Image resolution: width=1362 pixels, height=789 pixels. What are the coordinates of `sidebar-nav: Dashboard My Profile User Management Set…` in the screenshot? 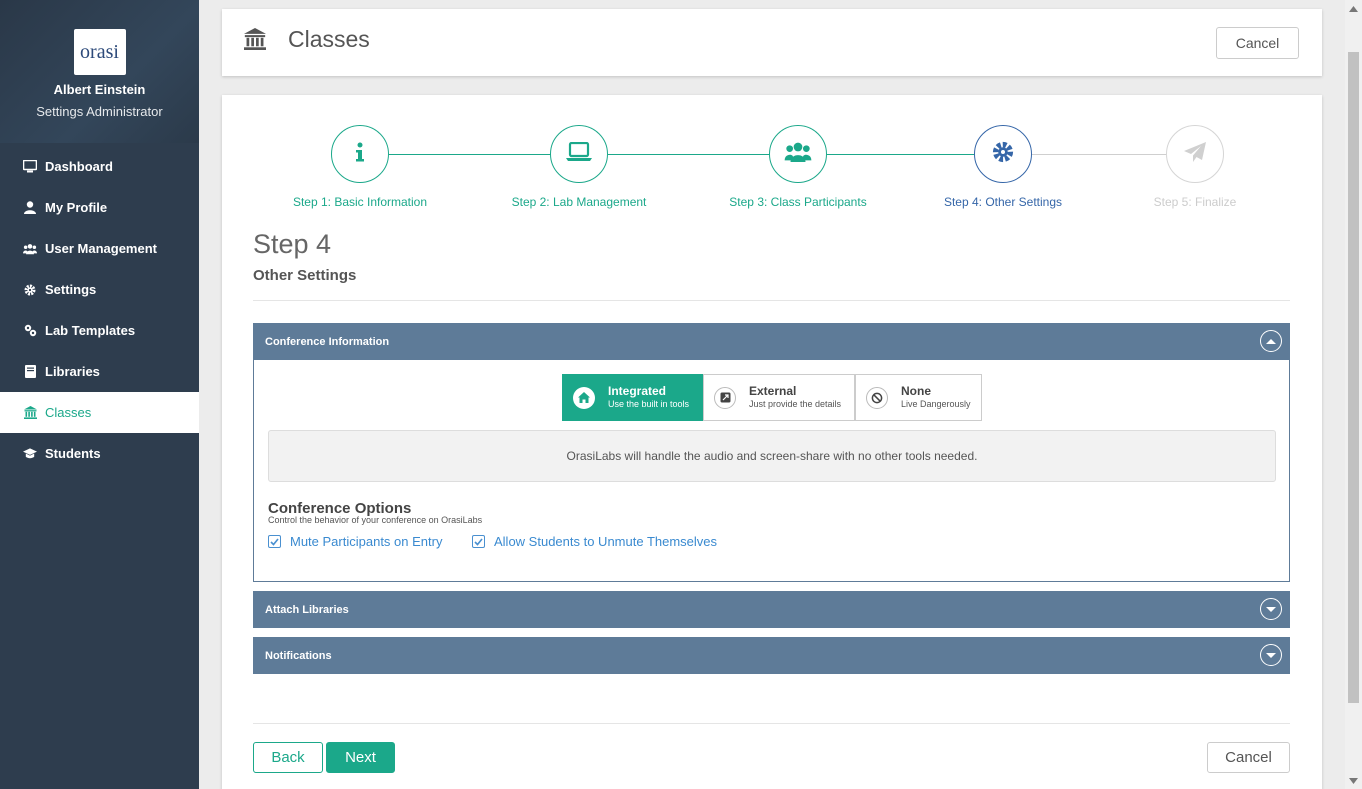 It's located at (99, 310).